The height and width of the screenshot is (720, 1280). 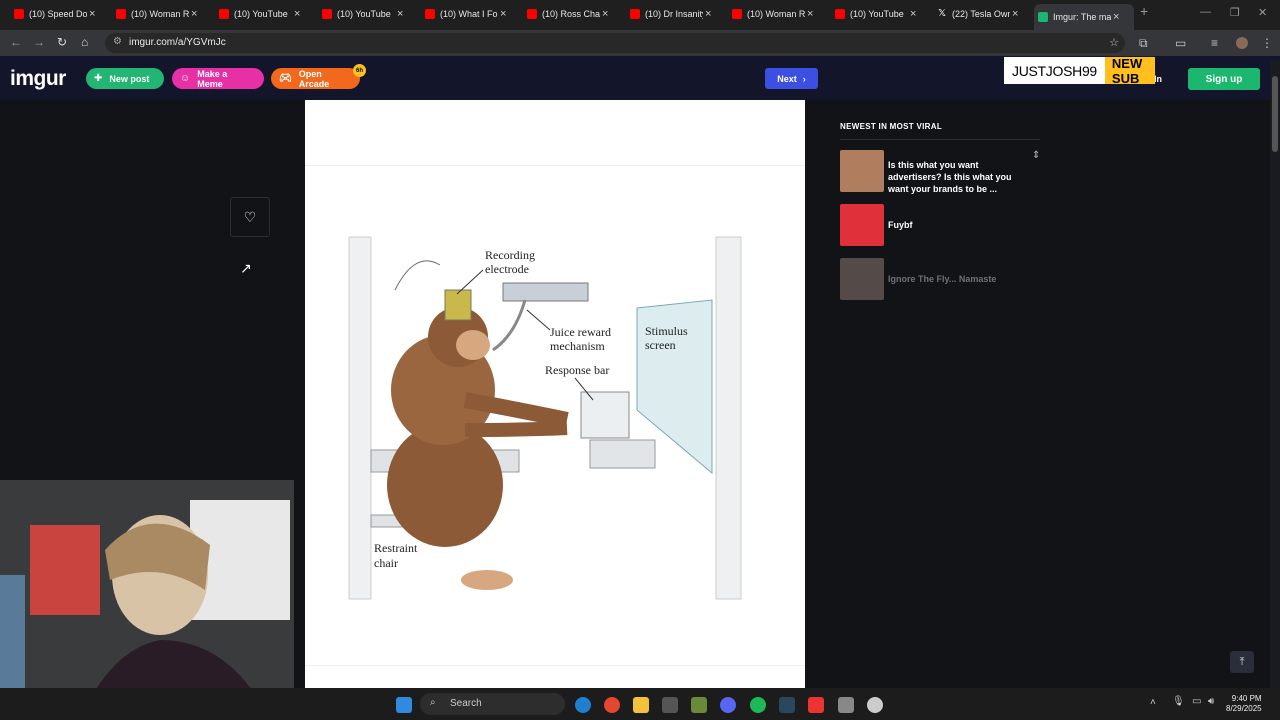 I want to click on system-clock: 9:40 PM 8/29/2025, so click(x=1244, y=704).